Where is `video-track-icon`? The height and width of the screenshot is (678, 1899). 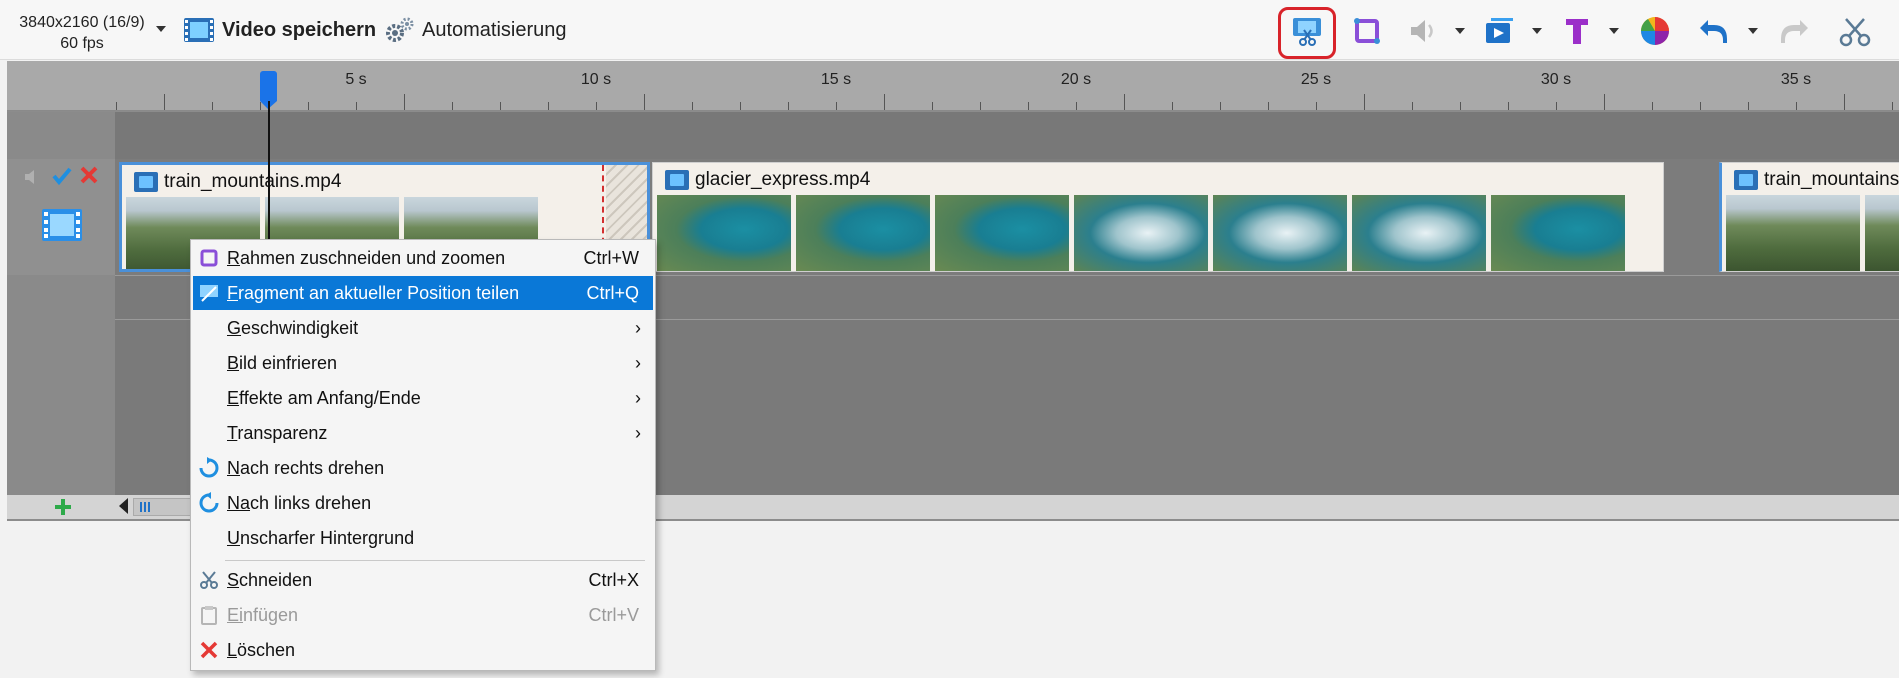
video-track-icon is located at coordinates (62, 225).